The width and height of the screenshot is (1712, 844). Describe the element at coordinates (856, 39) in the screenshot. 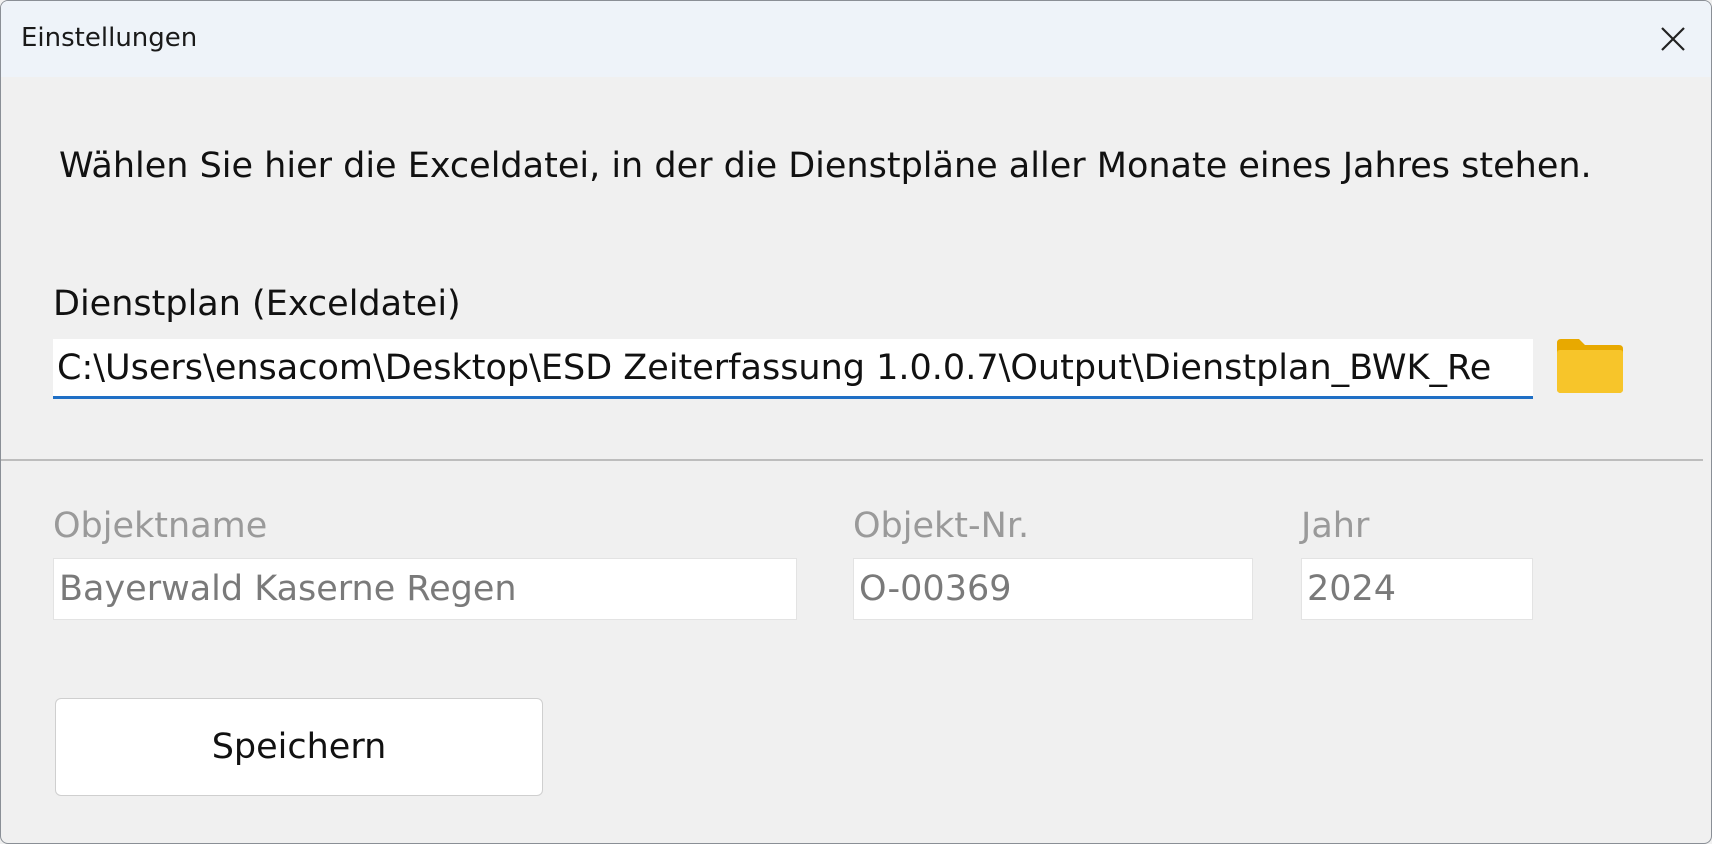

I see `title-bar: Einstellungen` at that location.